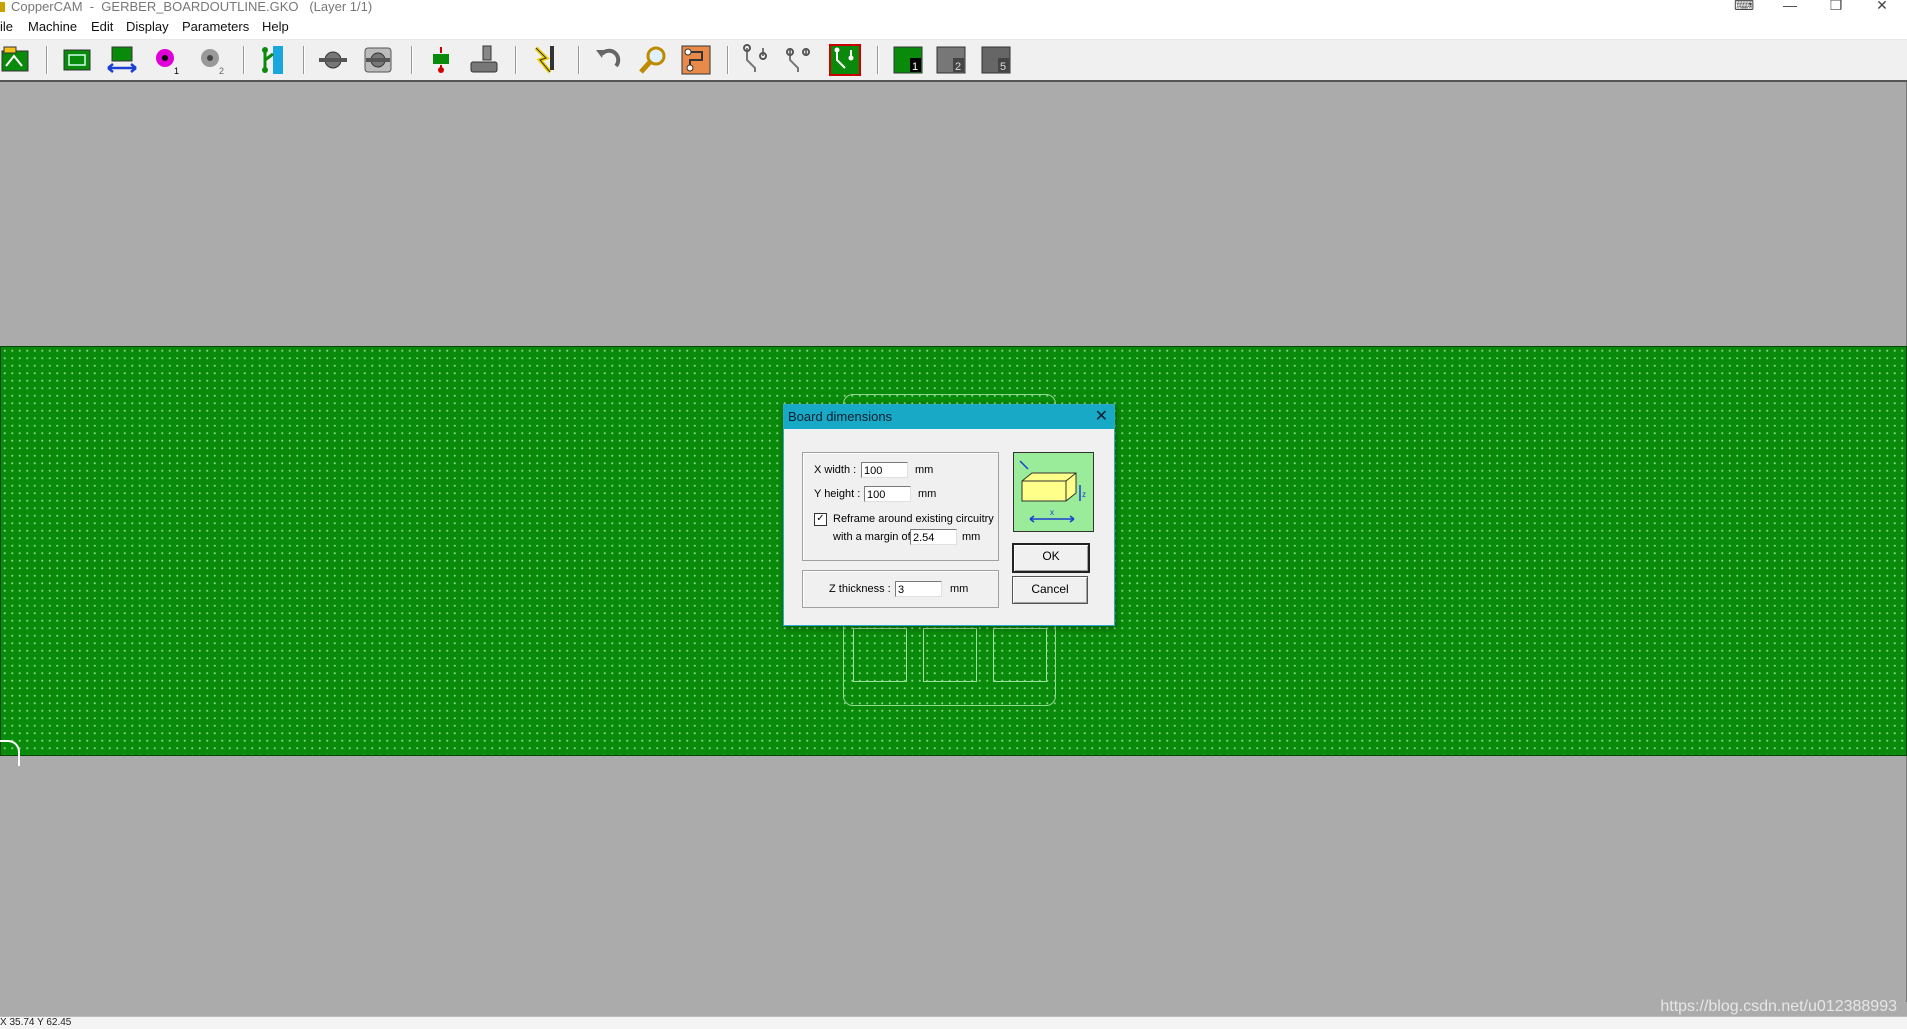 This screenshot has width=1907, height=1029. Describe the element at coordinates (147, 26) in the screenshot. I see `menu-display: Display` at that location.